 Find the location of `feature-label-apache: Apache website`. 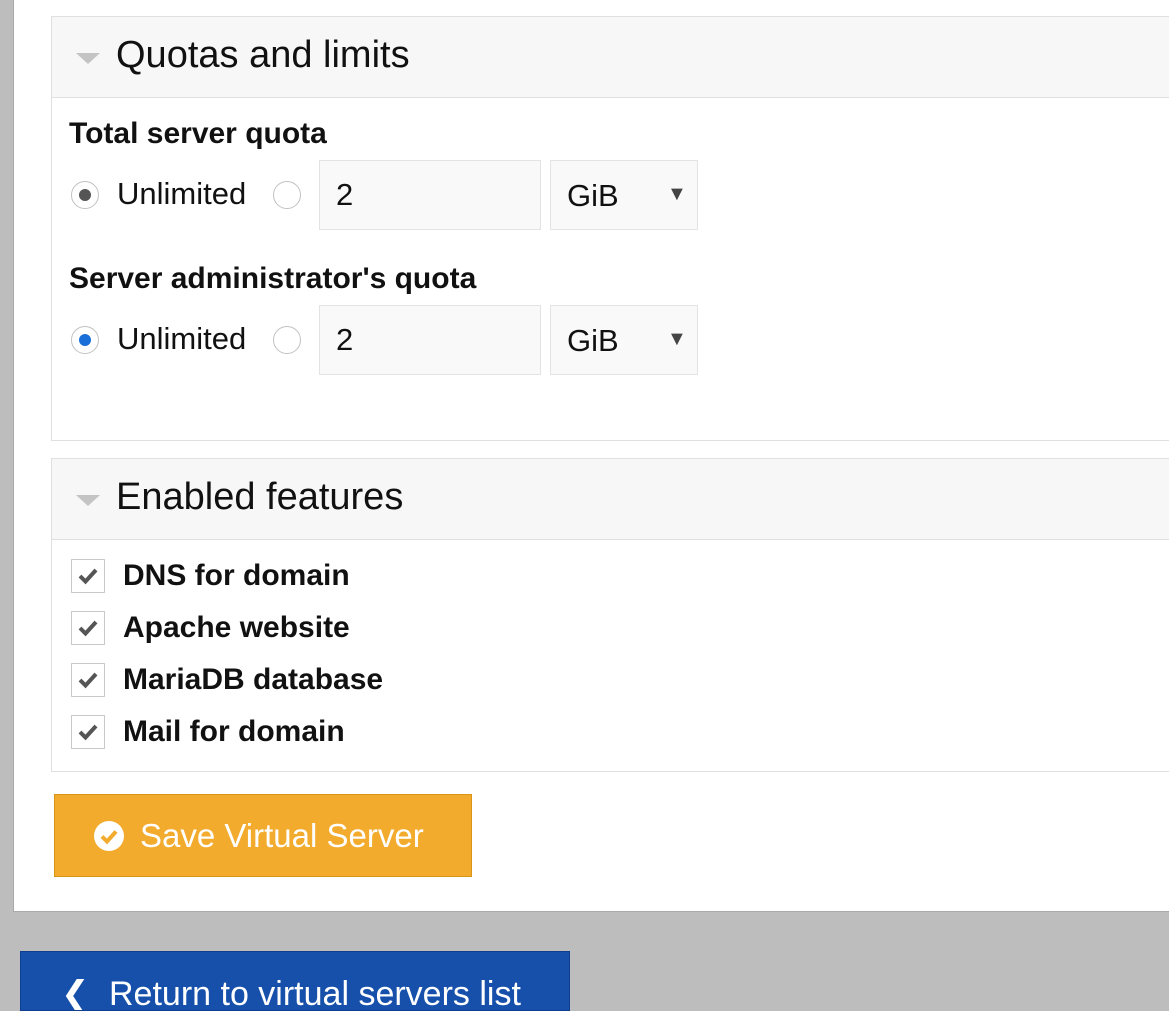

feature-label-apache: Apache website is located at coordinates (236, 627).